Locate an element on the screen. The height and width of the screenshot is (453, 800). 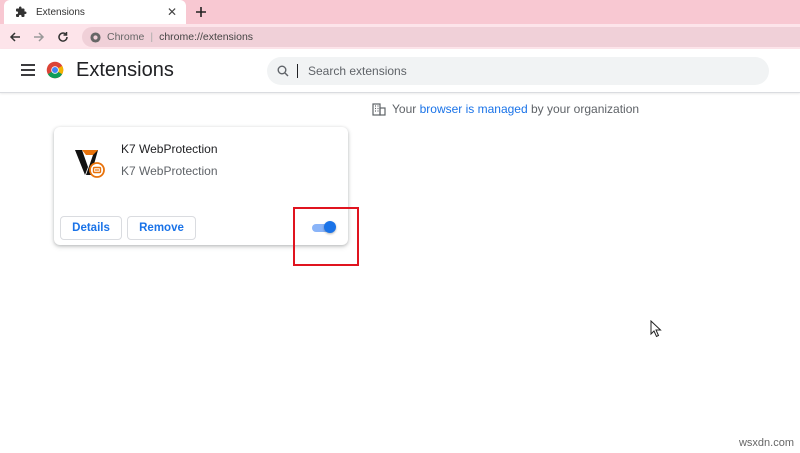
extension-description: K7 WebProtection is located at coordinates (169, 171).